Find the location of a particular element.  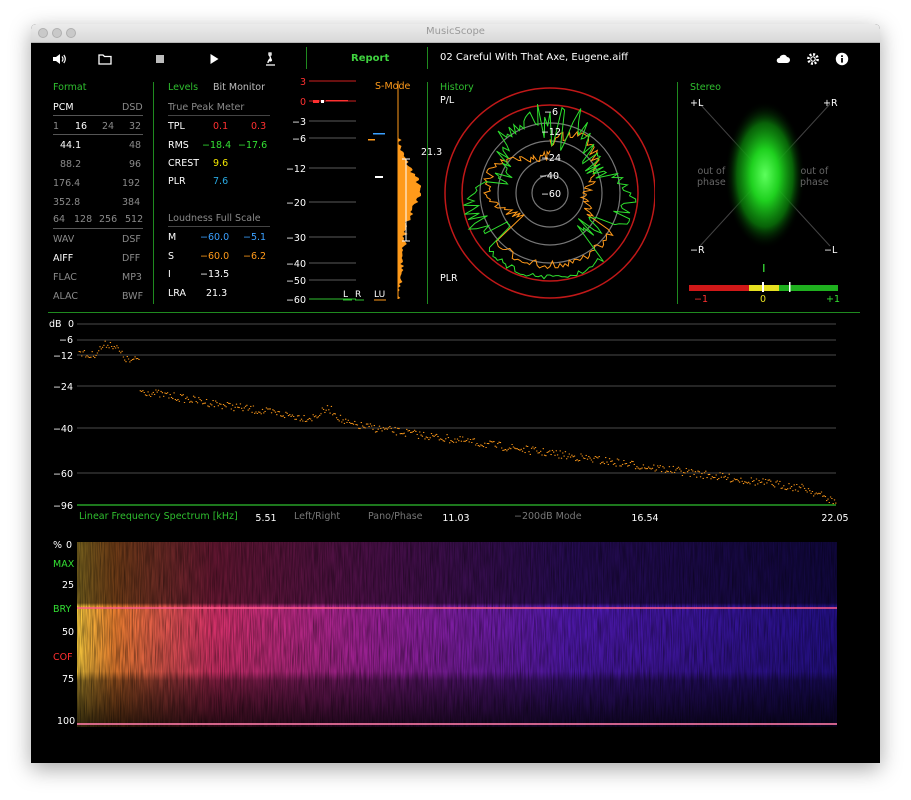

history-ring-label: −12 is located at coordinates (551, 132).